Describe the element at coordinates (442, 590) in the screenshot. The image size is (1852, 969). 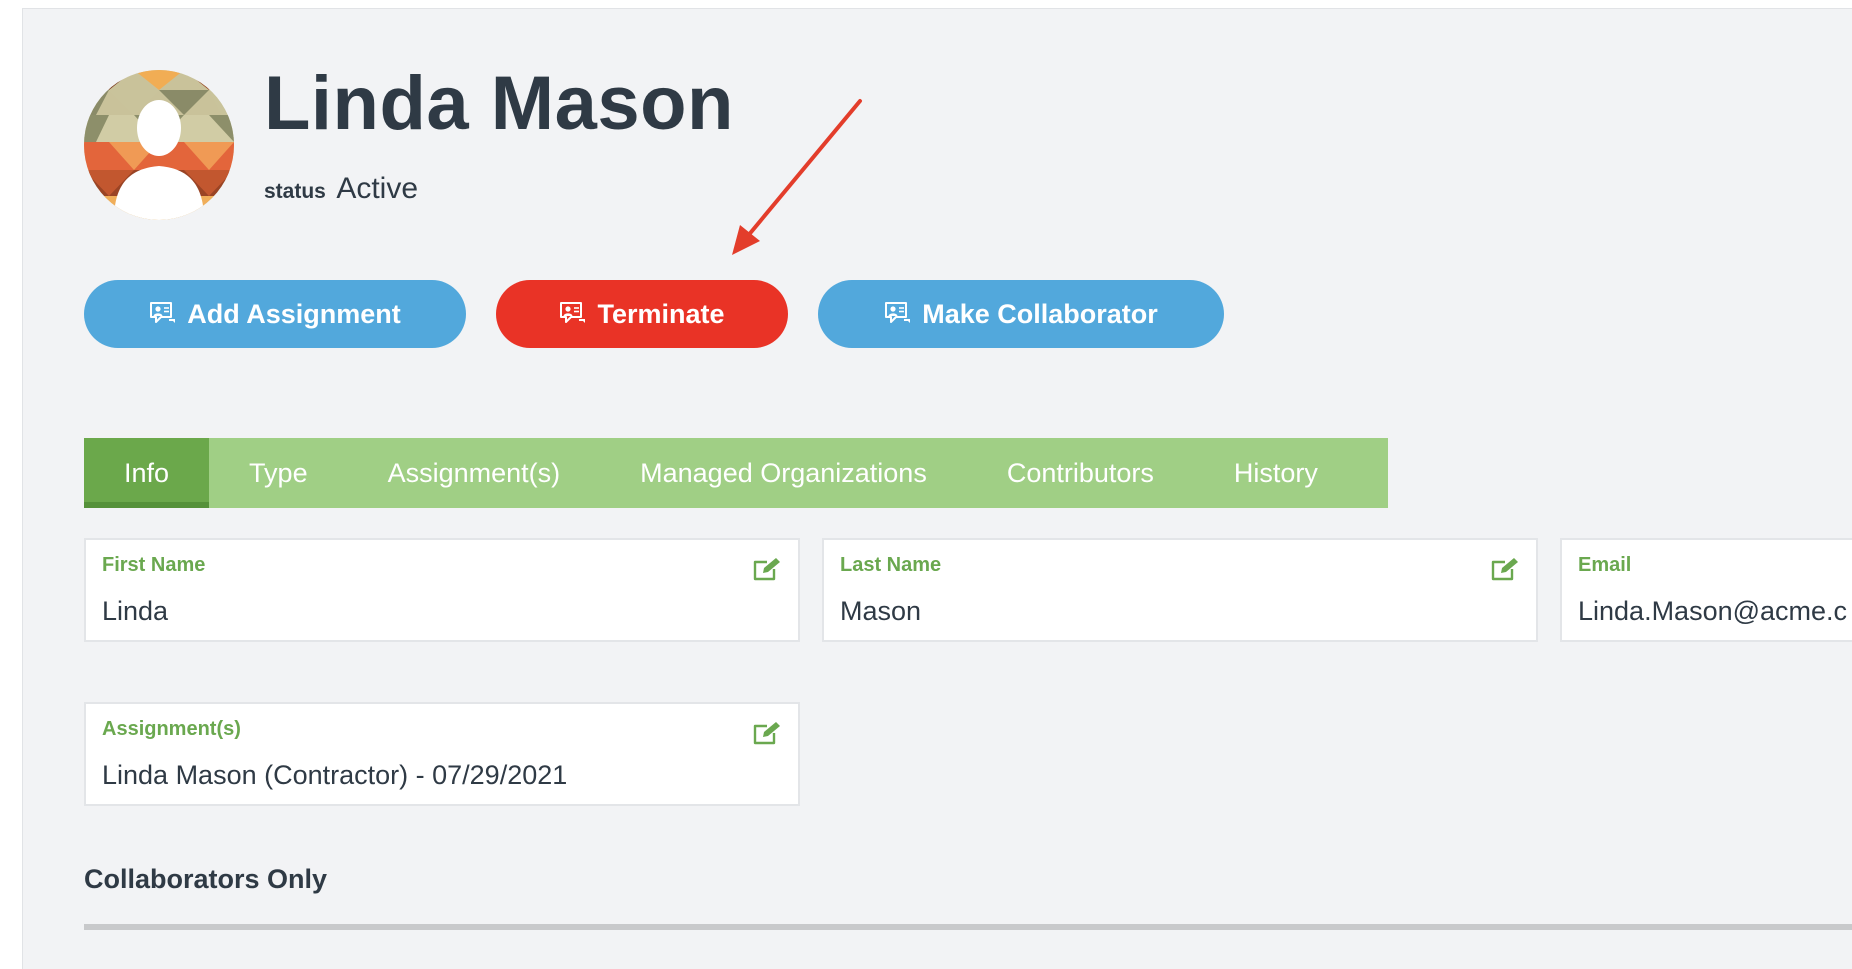
I see `first-name-field: First Name Linda` at that location.